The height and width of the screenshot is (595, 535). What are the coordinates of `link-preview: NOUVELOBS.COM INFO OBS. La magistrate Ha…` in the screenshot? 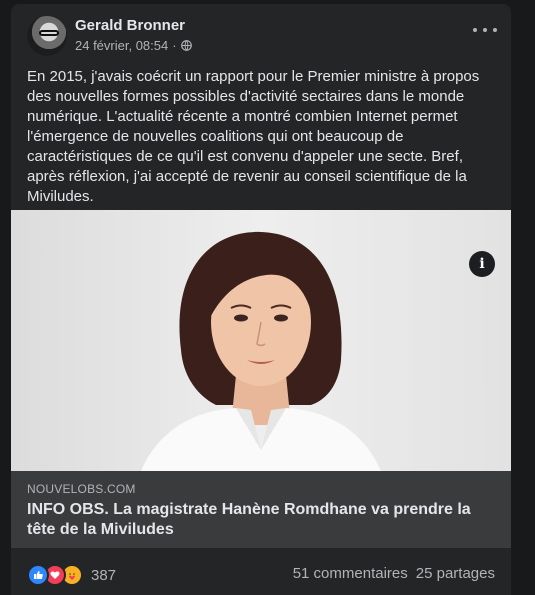 It's located at (261, 509).